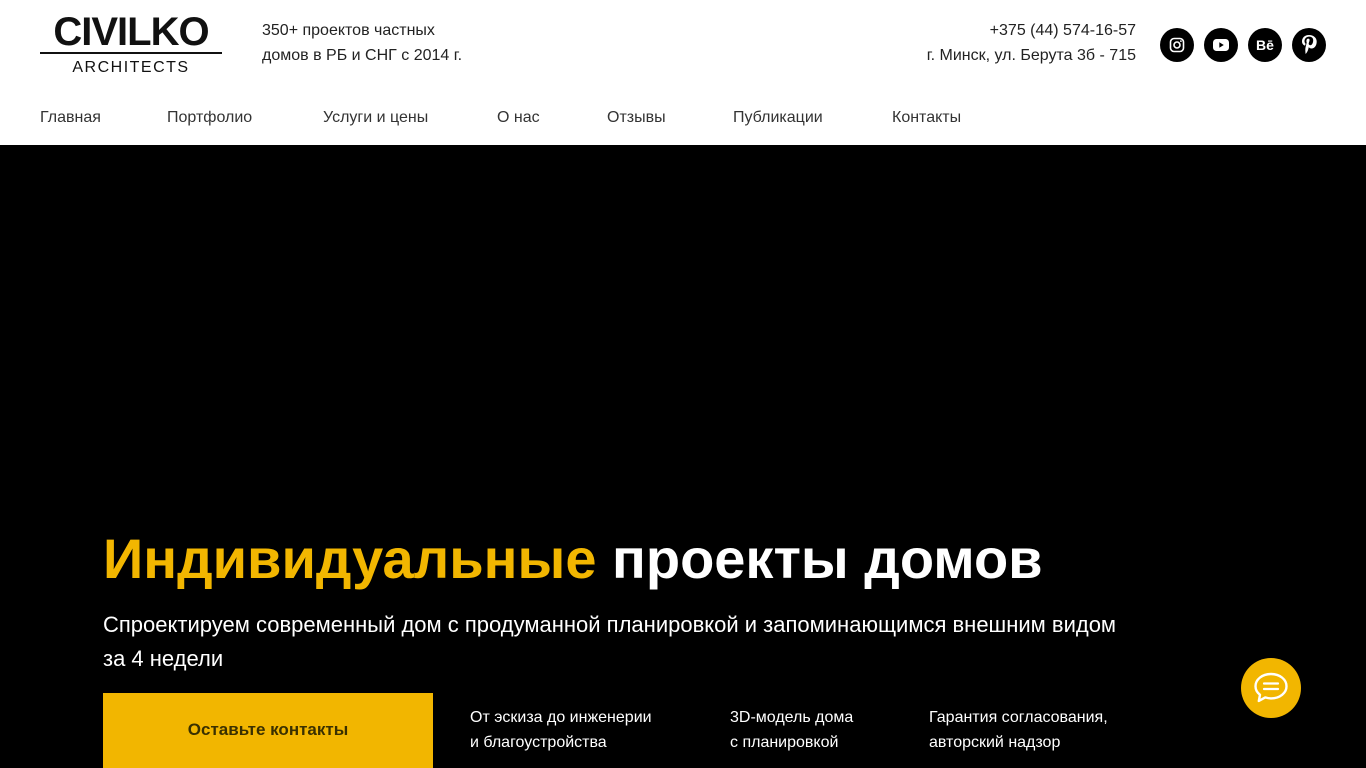  What do you see at coordinates (784, 742) in the screenshot?
I see `feature-line-2: с планировкой` at bounding box center [784, 742].